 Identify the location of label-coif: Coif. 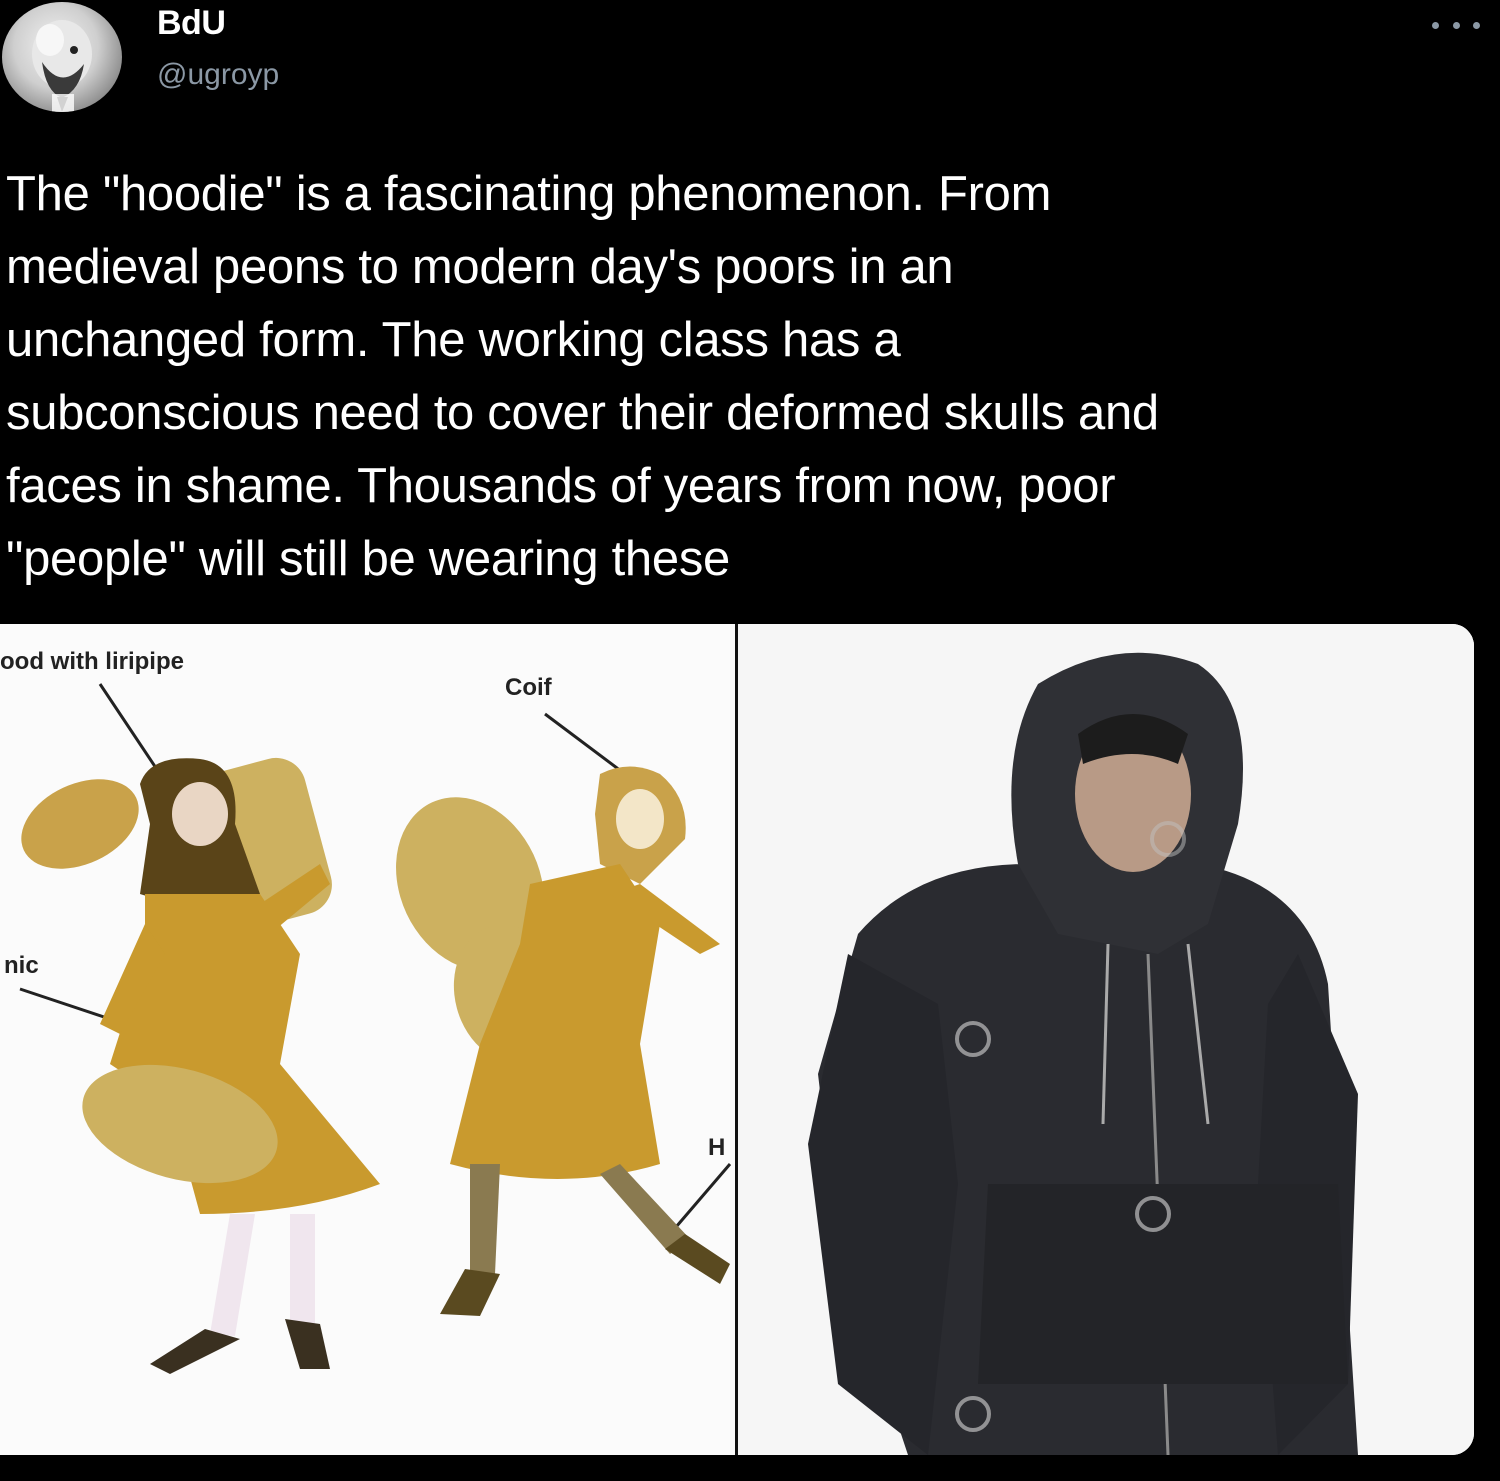
(528, 687).